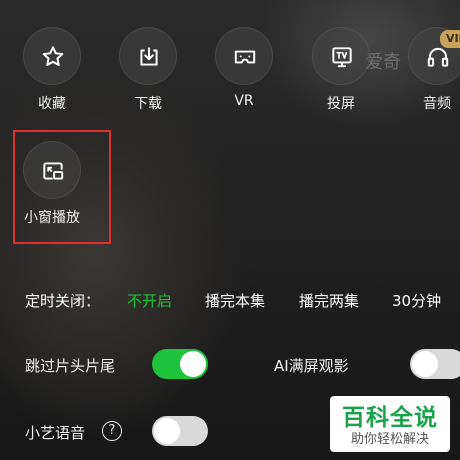 This screenshot has width=460, height=460. I want to click on vip-badge: VIP, so click(450, 39).